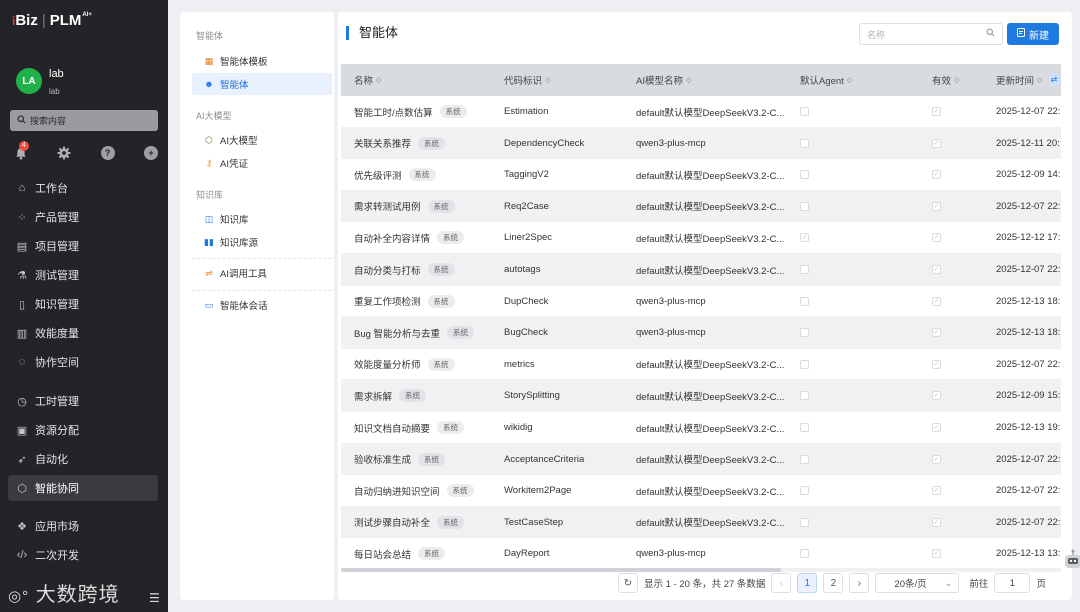  Describe the element at coordinates (262, 219) in the screenshot. I see `submenu-kb: ◫ 知识库` at that location.